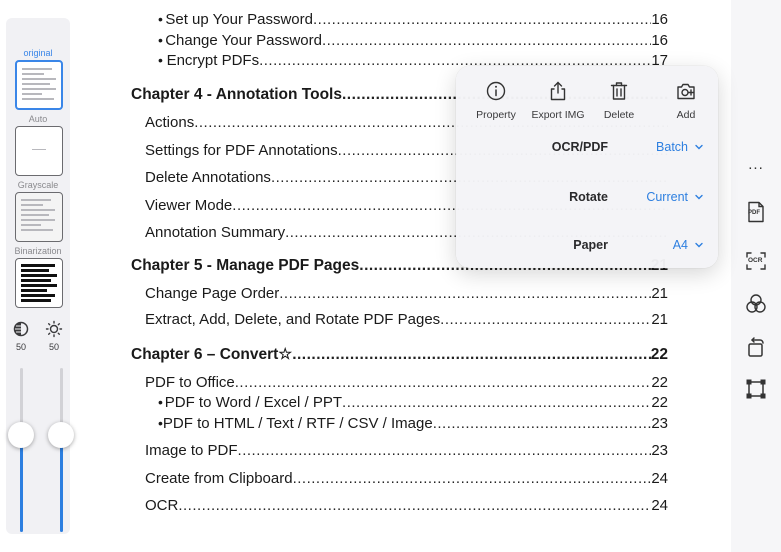  I want to click on filter-label-auto: Auto, so click(38, 119).